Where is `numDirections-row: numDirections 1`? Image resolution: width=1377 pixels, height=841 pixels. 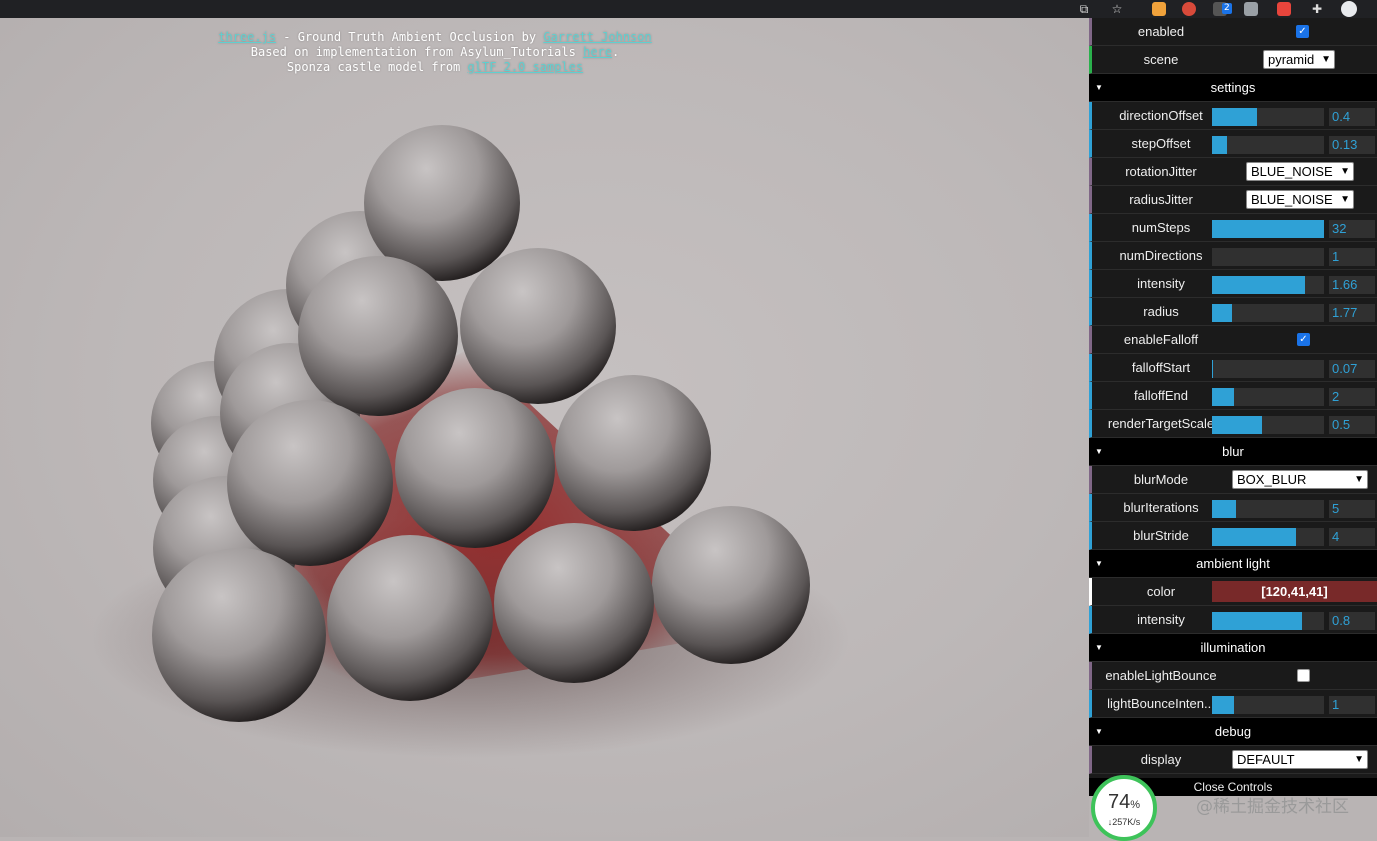
numDirections-row: numDirections 1 is located at coordinates (1233, 256).